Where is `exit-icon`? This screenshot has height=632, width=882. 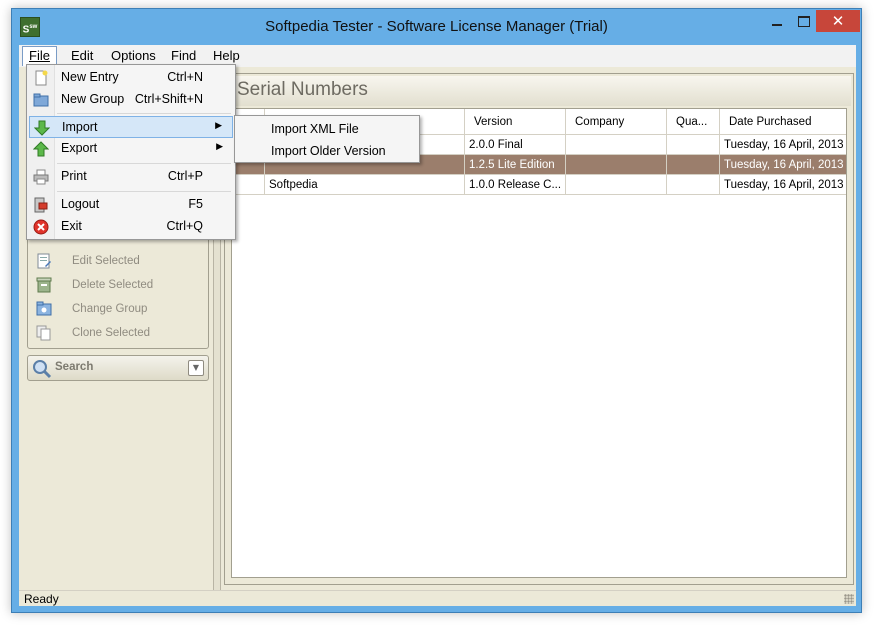 exit-icon is located at coordinates (41, 227).